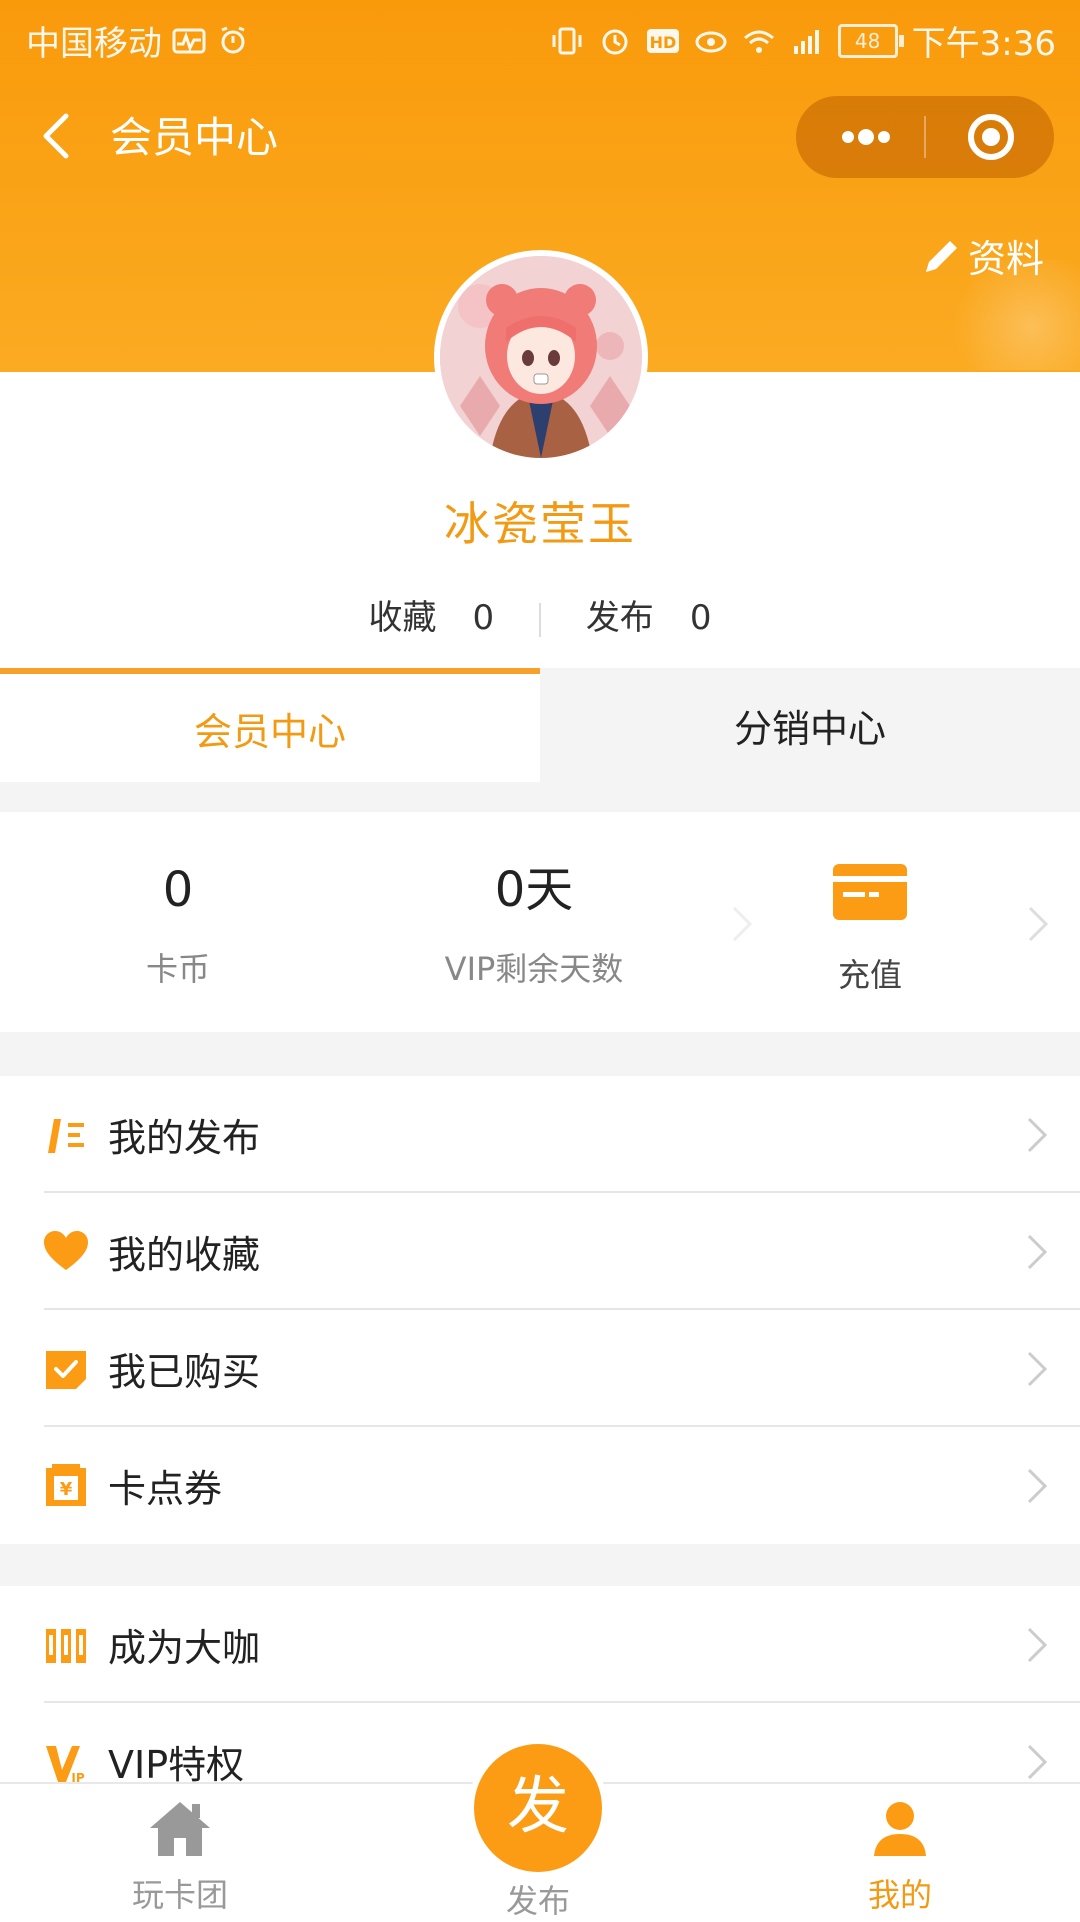 This screenshot has width=1080, height=1922. What do you see at coordinates (810, 725) in the screenshot?
I see `tab-distribution-center: 分销中心` at bounding box center [810, 725].